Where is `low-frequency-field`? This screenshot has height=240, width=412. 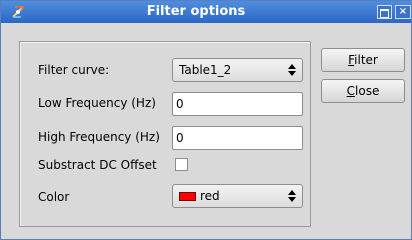 low-frequency-field is located at coordinates (237, 104).